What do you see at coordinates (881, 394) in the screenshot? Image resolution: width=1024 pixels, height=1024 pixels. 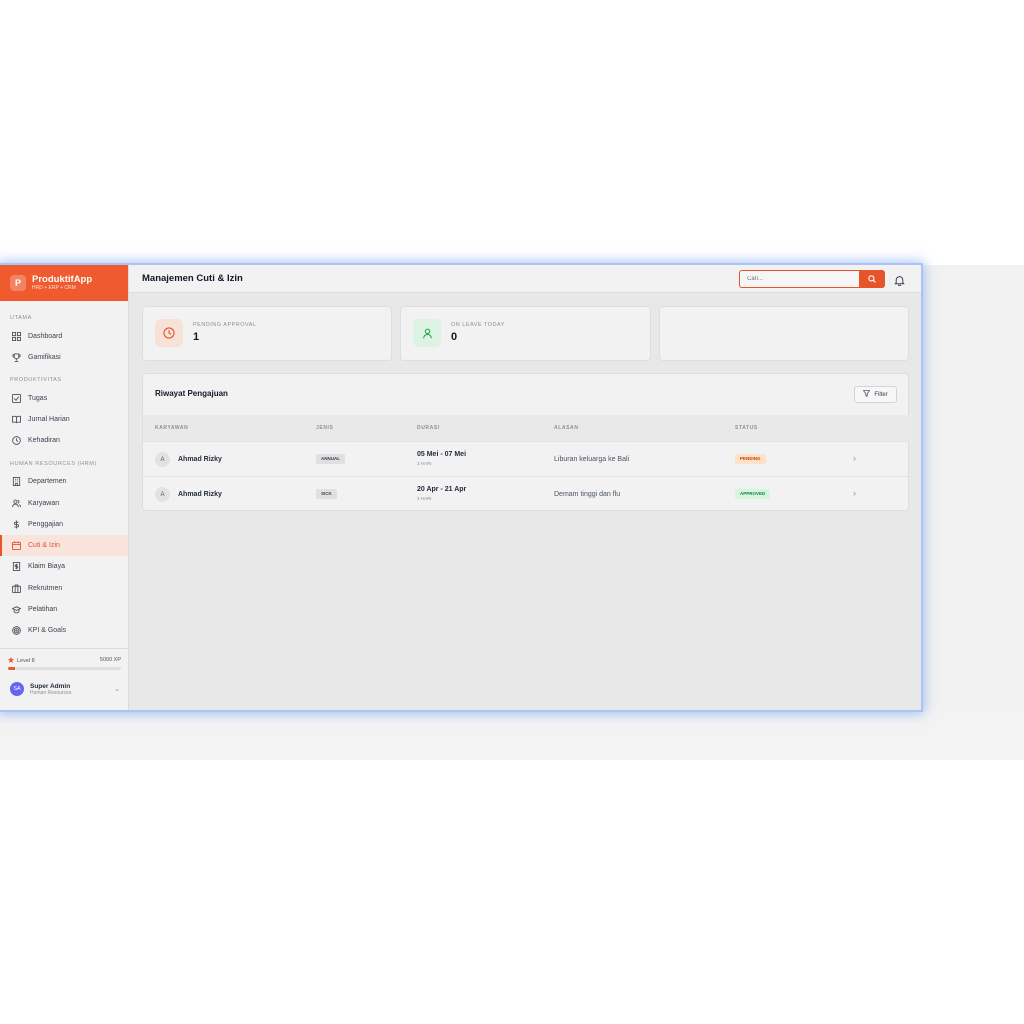 I see `filter-label: Filter` at bounding box center [881, 394].